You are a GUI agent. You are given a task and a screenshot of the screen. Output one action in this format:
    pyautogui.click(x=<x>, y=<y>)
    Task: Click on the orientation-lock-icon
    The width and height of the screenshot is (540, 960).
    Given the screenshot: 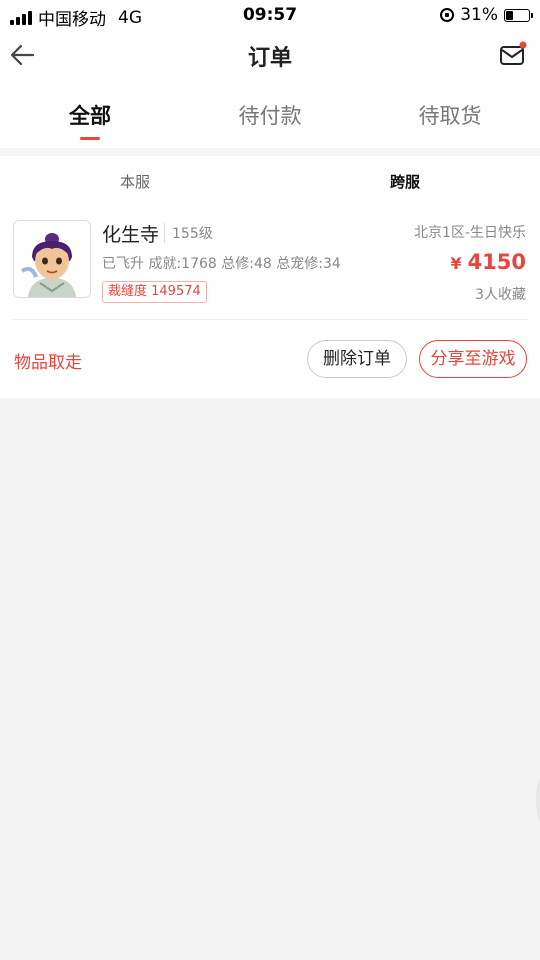 What is the action you would take?
    pyautogui.click(x=447, y=15)
    